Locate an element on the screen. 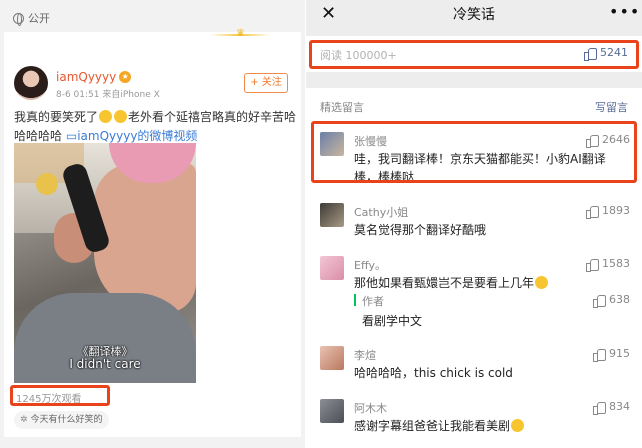  grin-emoji-icon is located at coordinates (518, 425).